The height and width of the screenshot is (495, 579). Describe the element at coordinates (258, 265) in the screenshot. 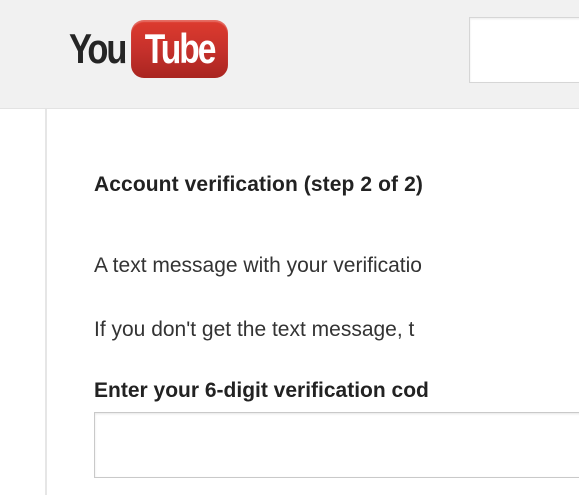

I see `verification-message-text: A text message with your verificatio` at that location.